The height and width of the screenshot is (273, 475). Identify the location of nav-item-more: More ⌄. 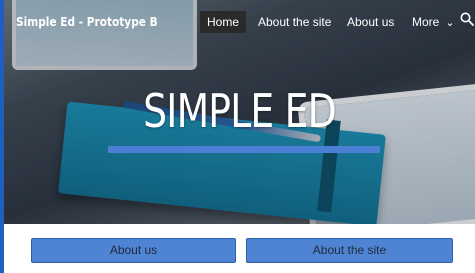
(433, 22).